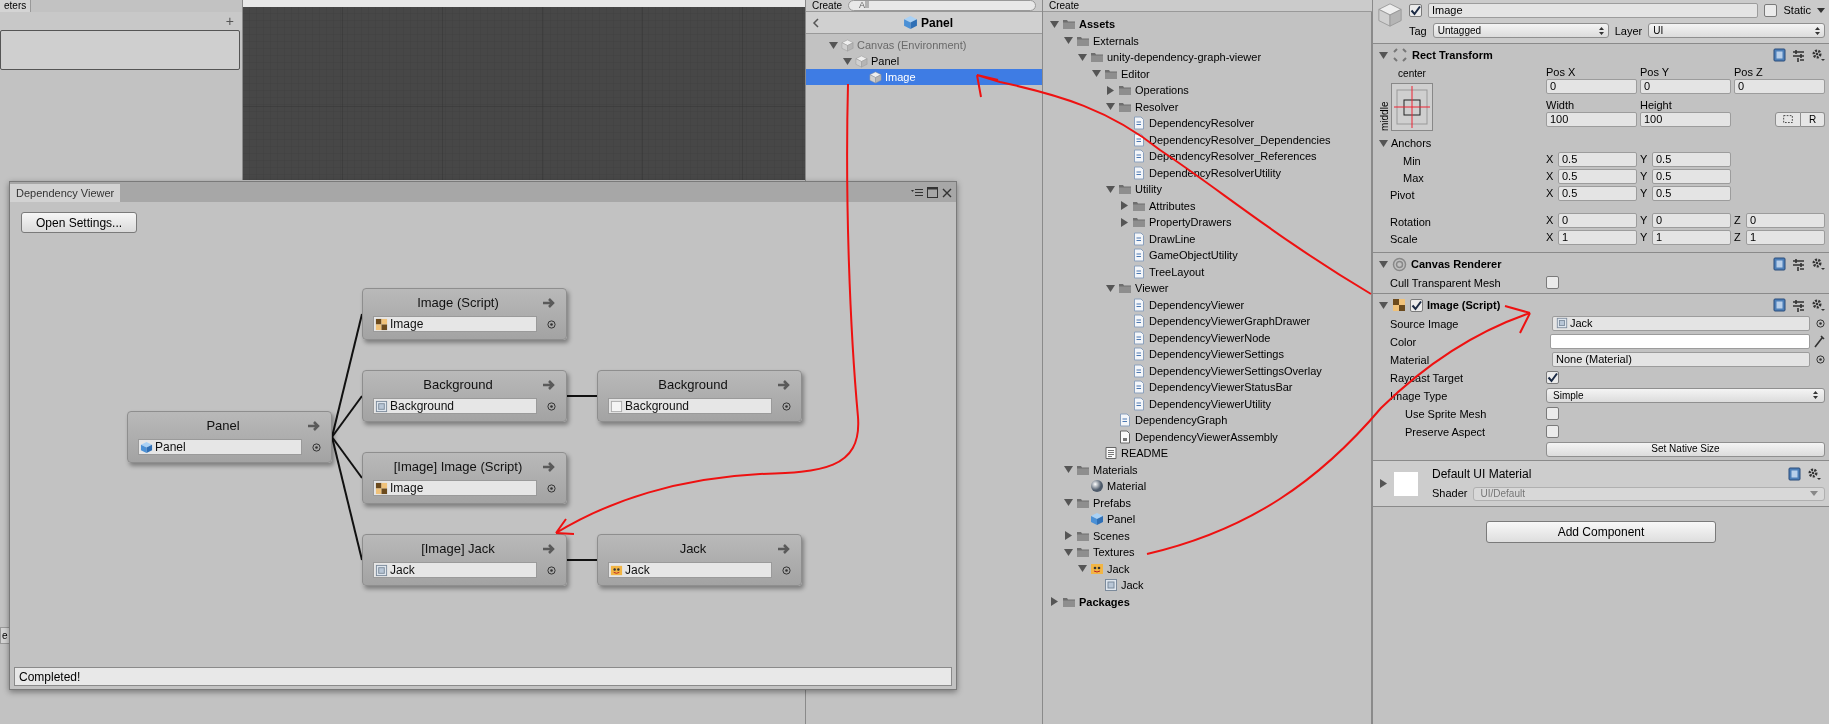 The image size is (1829, 724). Describe the element at coordinates (1601, 55) in the screenshot. I see `component-header: Rect Transform` at that location.